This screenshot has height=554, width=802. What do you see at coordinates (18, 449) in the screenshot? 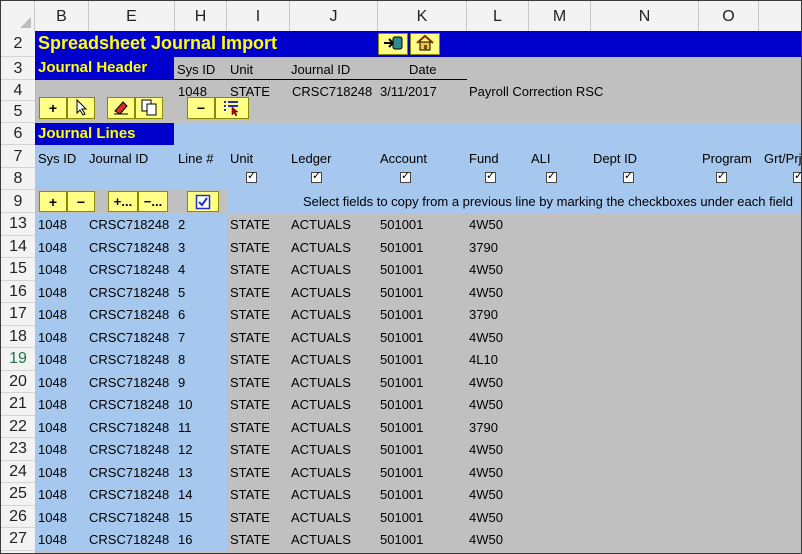
I see `row-header: 23` at bounding box center [18, 449].